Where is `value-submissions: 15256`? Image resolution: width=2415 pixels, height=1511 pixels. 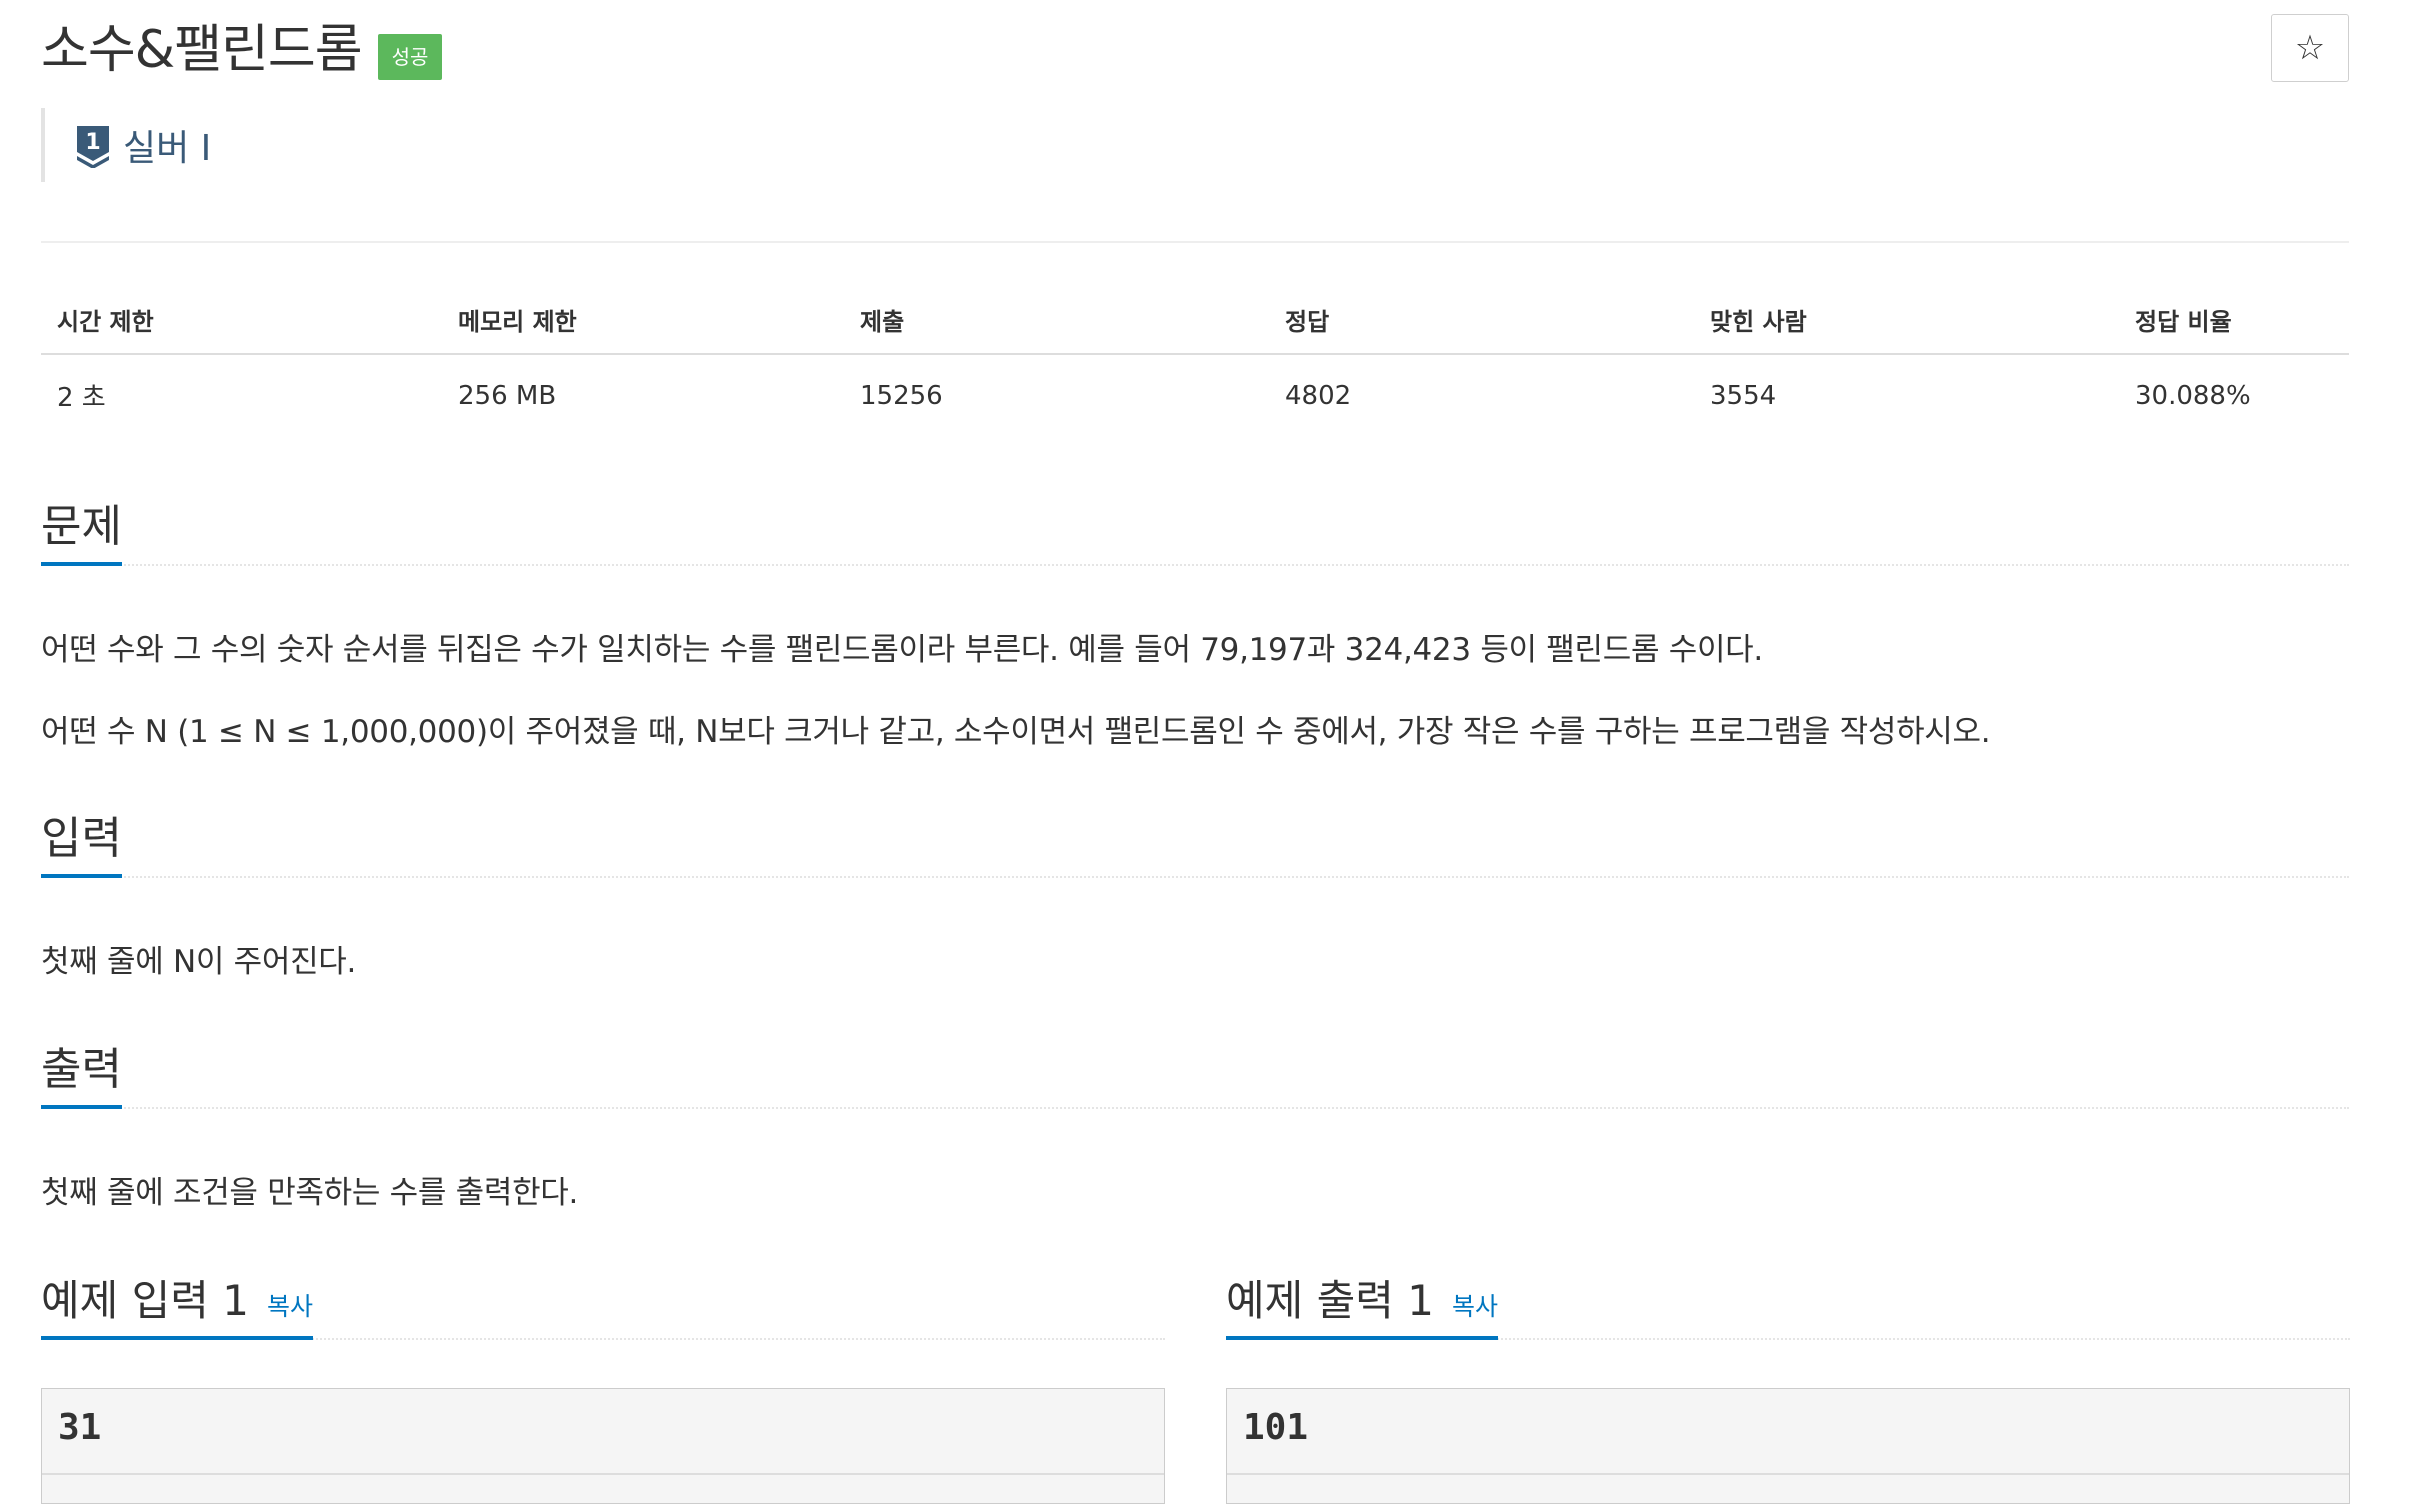 value-submissions: 15256 is located at coordinates (1056, 384).